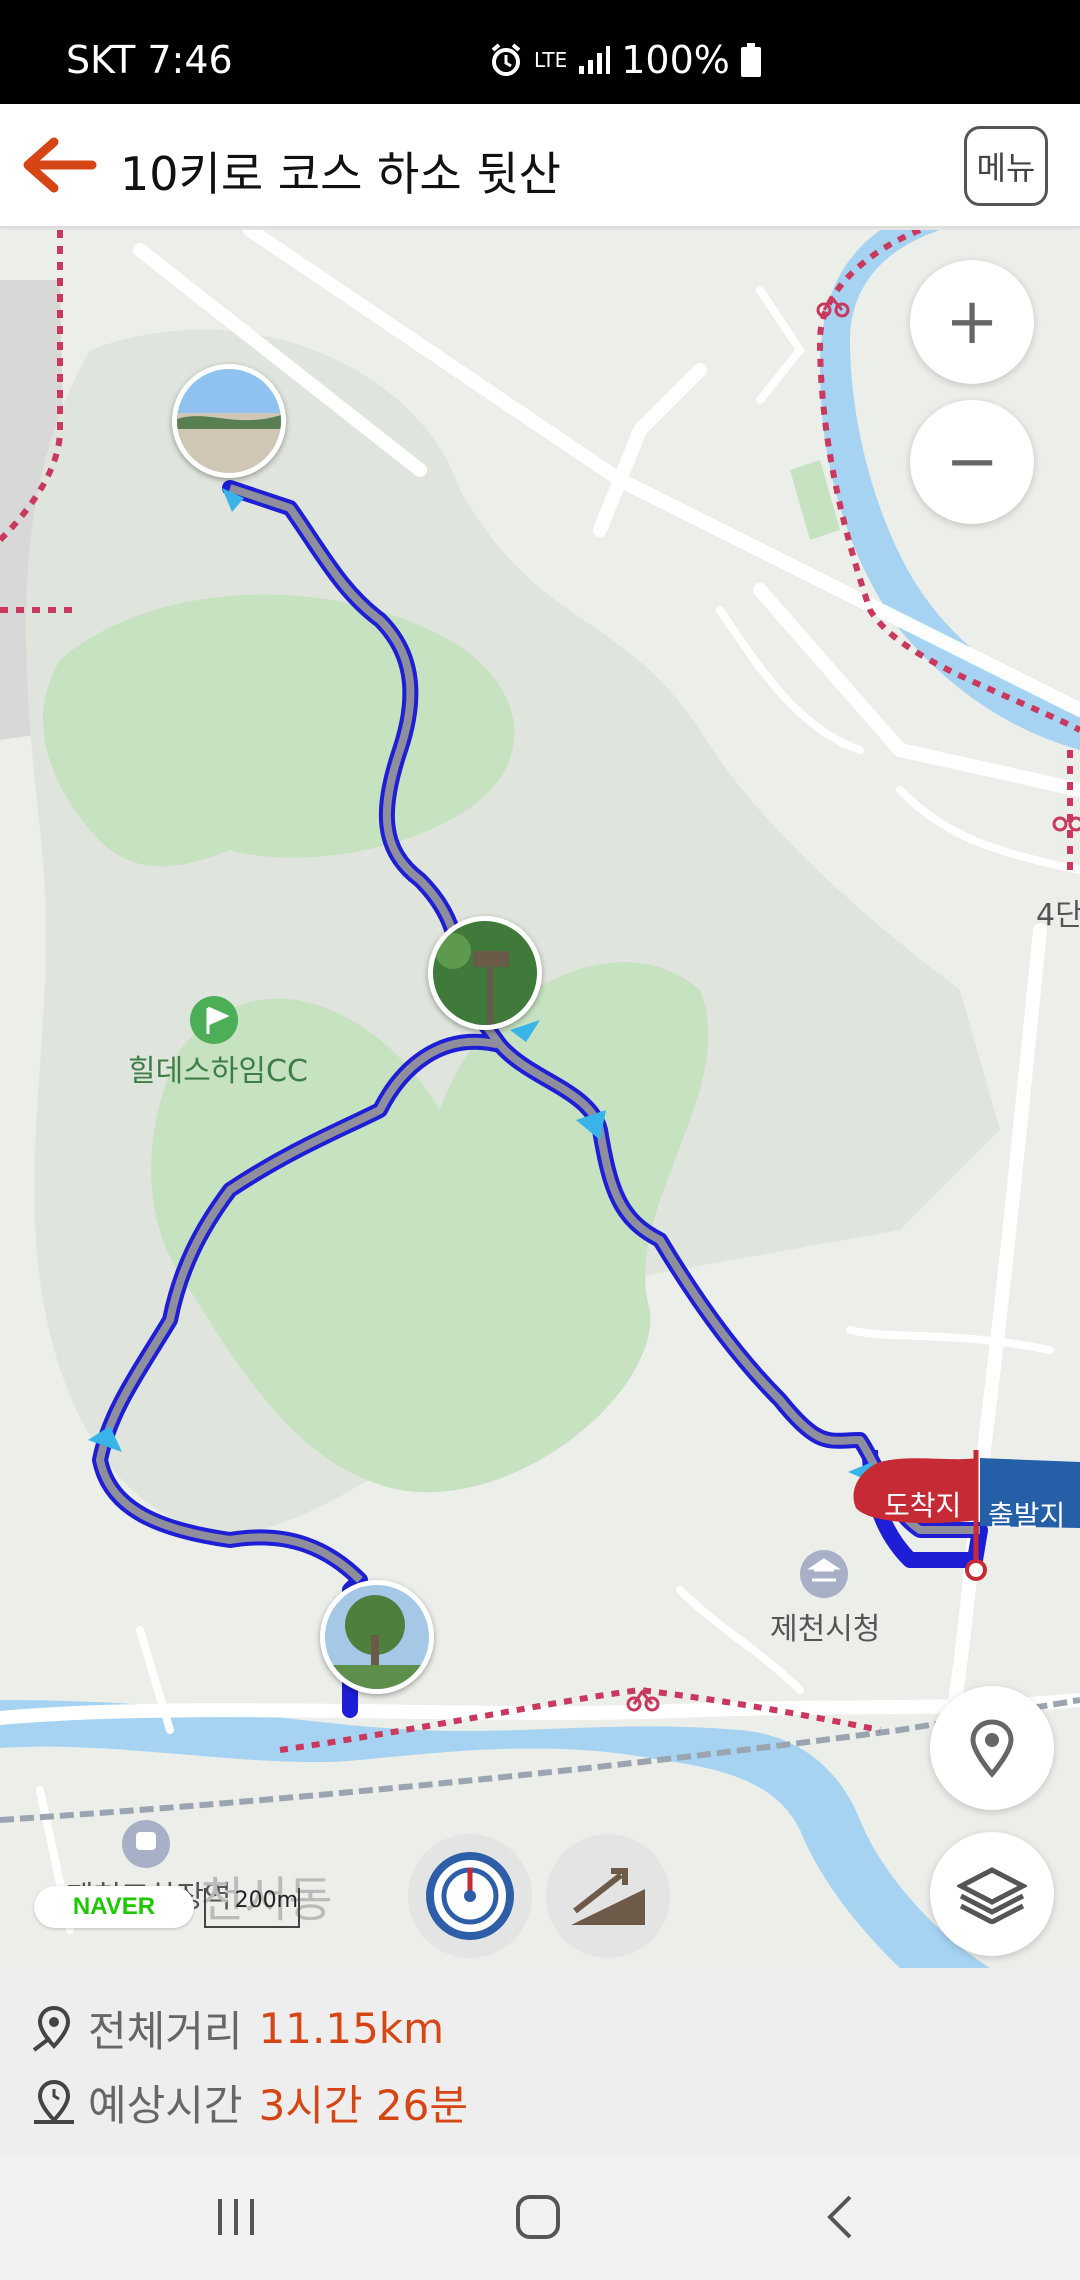 The height and width of the screenshot is (2280, 1080). Describe the element at coordinates (750, 60) in the screenshot. I see `battery-icon` at that location.